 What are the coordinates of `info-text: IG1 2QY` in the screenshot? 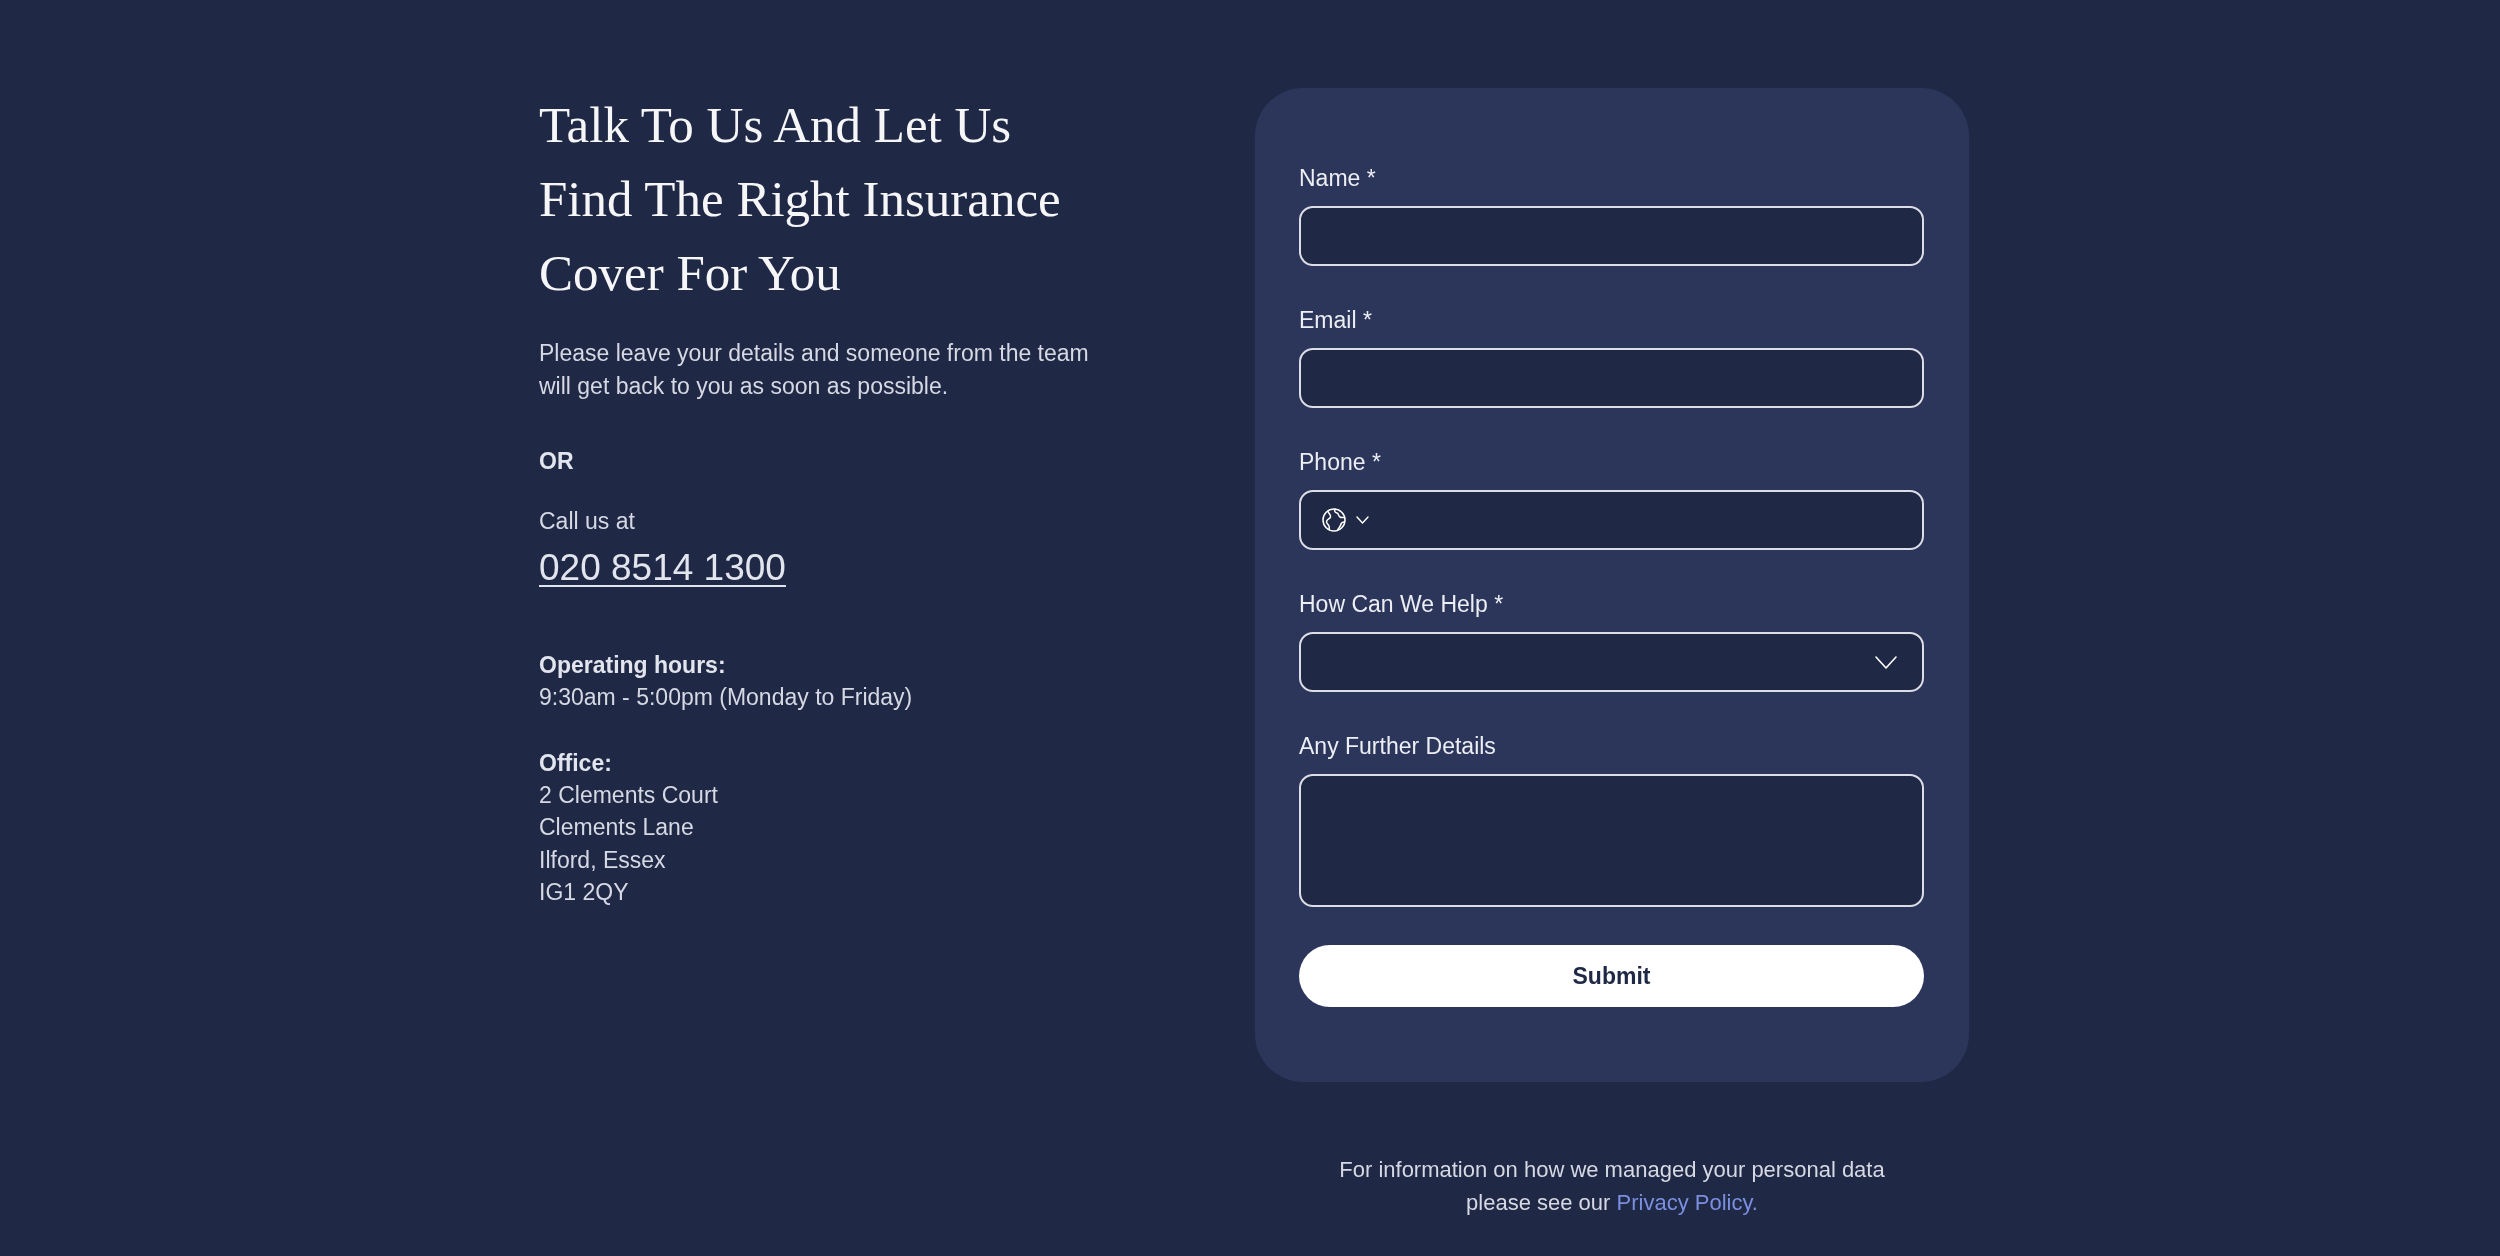 It's located at (584, 892).